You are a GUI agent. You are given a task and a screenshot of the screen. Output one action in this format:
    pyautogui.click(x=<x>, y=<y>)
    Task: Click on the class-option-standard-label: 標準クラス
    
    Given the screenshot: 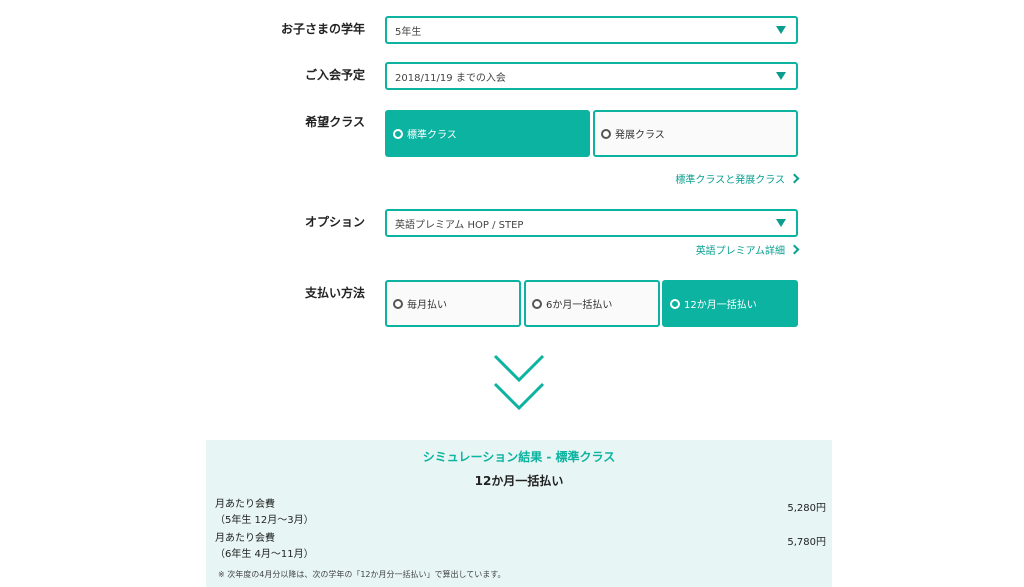 What is the action you would take?
    pyautogui.click(x=432, y=135)
    